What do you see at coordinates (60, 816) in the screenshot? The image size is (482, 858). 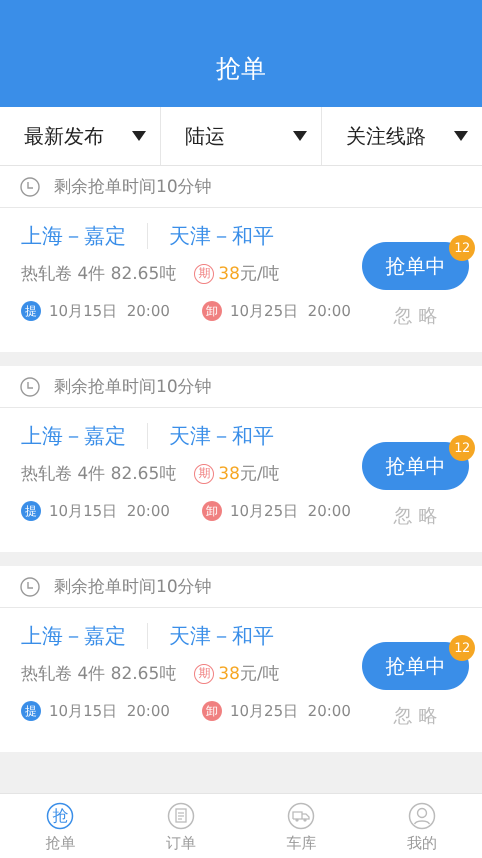 I see `grab-icon: 抢` at bounding box center [60, 816].